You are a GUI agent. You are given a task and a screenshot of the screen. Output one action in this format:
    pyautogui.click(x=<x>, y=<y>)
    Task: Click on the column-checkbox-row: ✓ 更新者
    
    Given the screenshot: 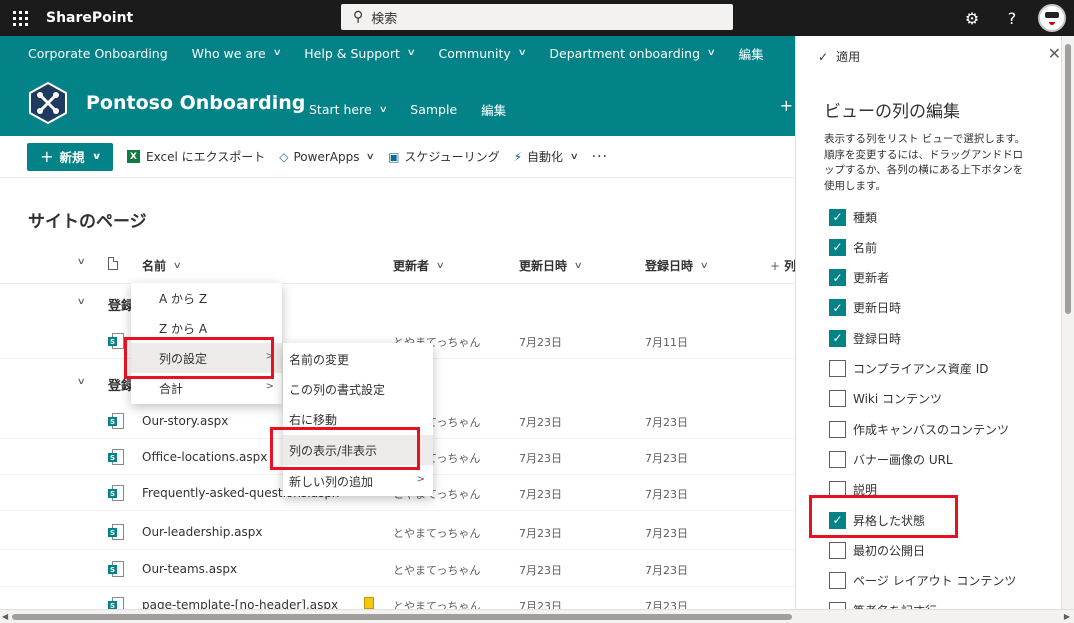 What is the action you would take?
    pyautogui.click(x=859, y=278)
    